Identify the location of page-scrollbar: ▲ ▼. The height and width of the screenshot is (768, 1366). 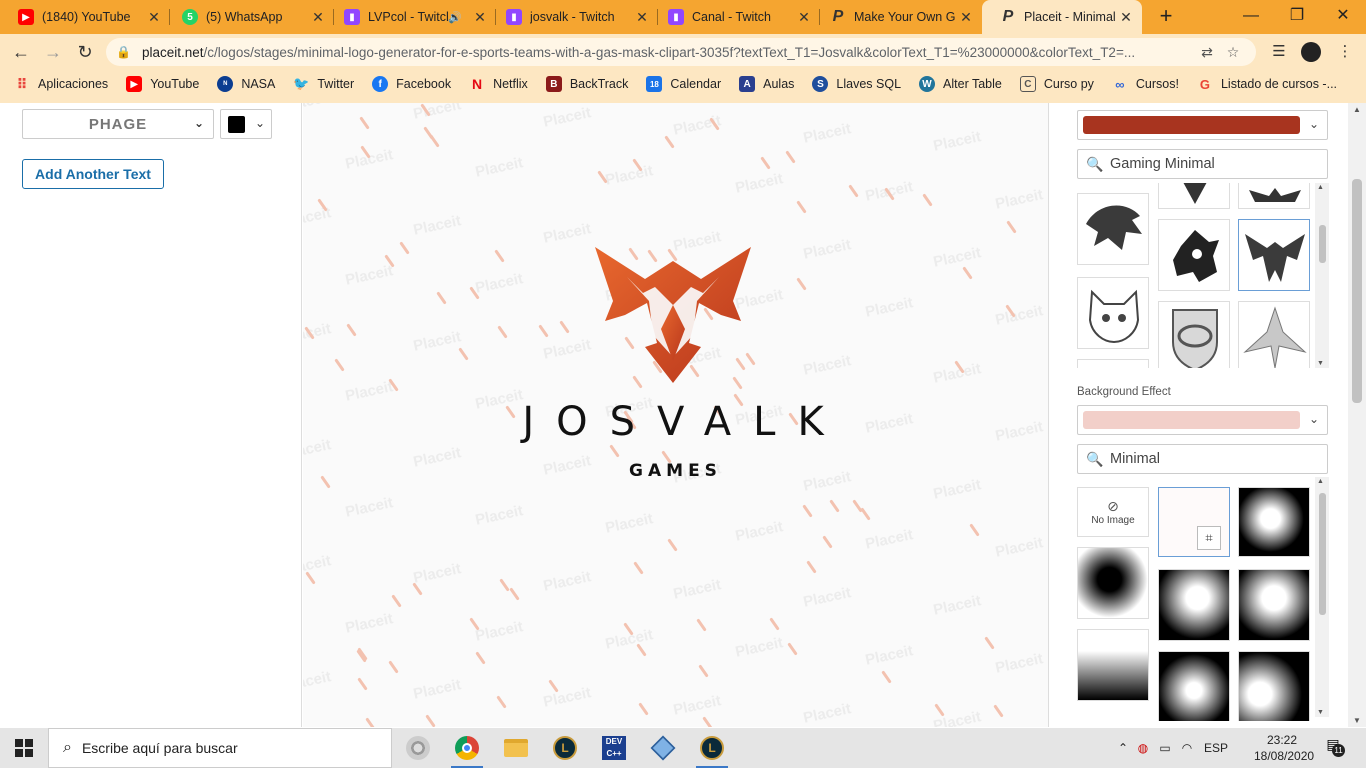
(1357, 415).